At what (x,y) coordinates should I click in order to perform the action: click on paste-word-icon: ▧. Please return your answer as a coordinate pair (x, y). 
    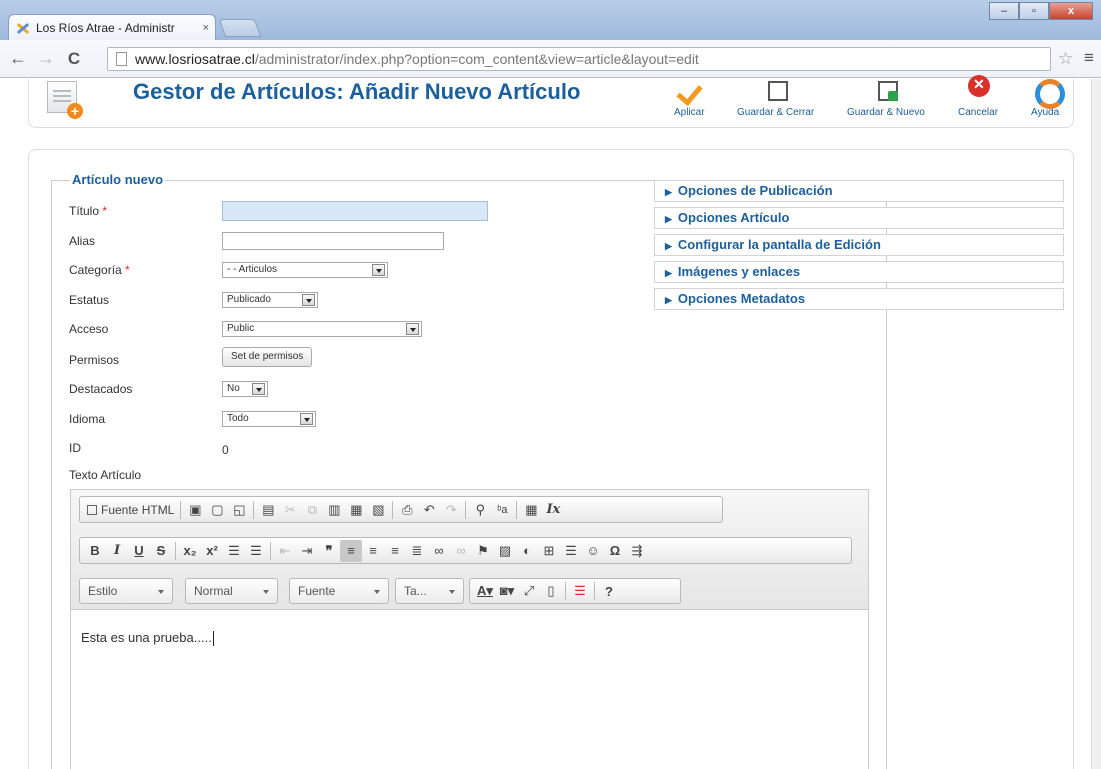
    Looking at the image, I should click on (378, 510).